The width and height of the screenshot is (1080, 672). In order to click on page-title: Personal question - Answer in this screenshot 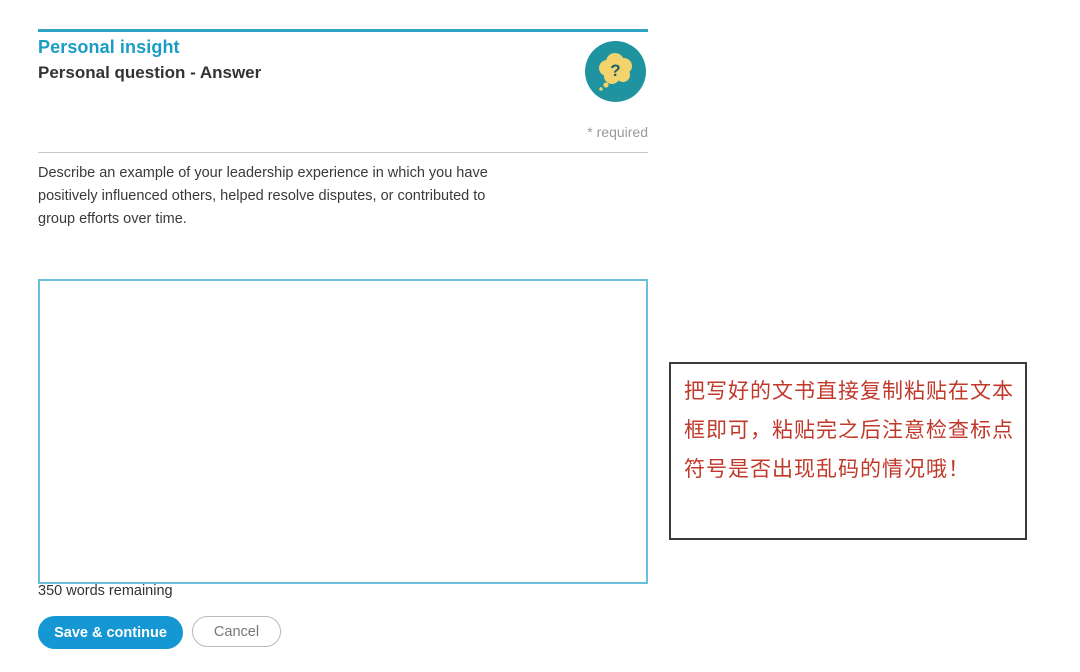, I will do `click(150, 72)`.